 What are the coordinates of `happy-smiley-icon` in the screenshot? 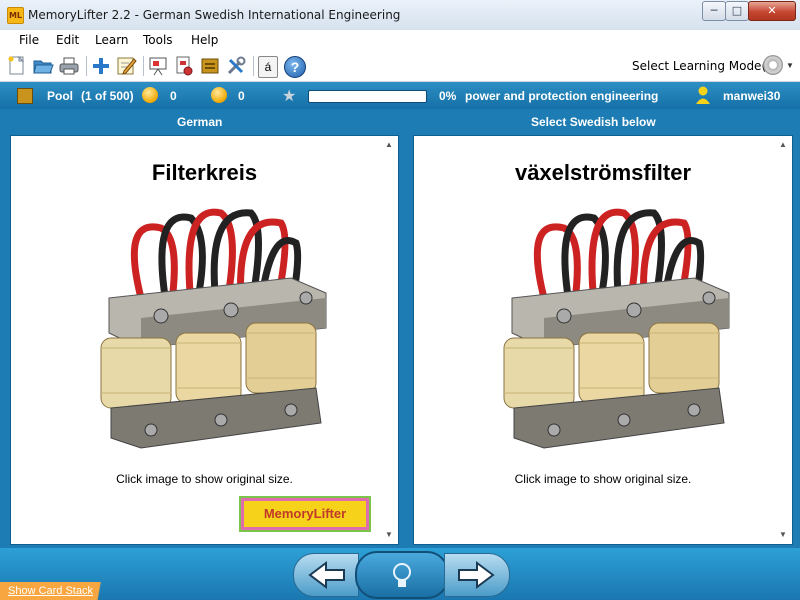 It's located at (150, 95).